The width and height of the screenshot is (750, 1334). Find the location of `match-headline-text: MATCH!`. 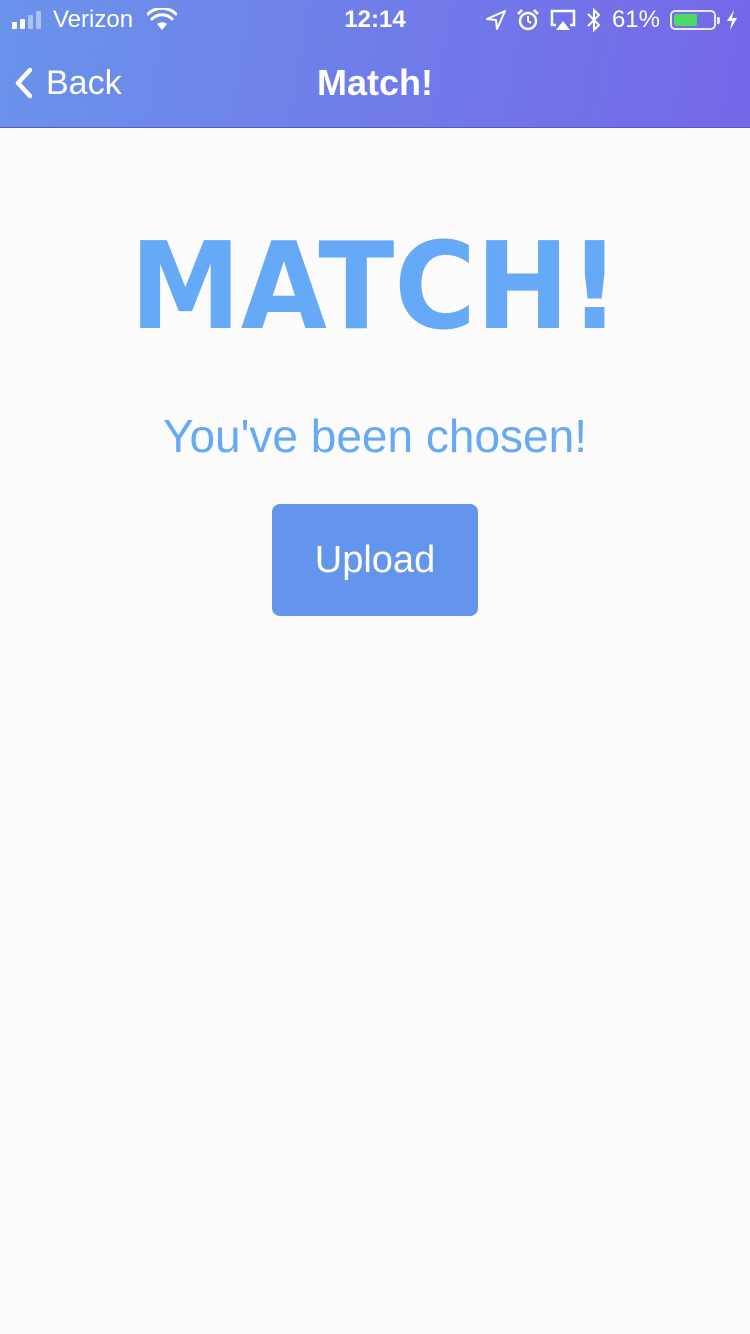

match-headline-text: MATCH! is located at coordinates (375, 281).